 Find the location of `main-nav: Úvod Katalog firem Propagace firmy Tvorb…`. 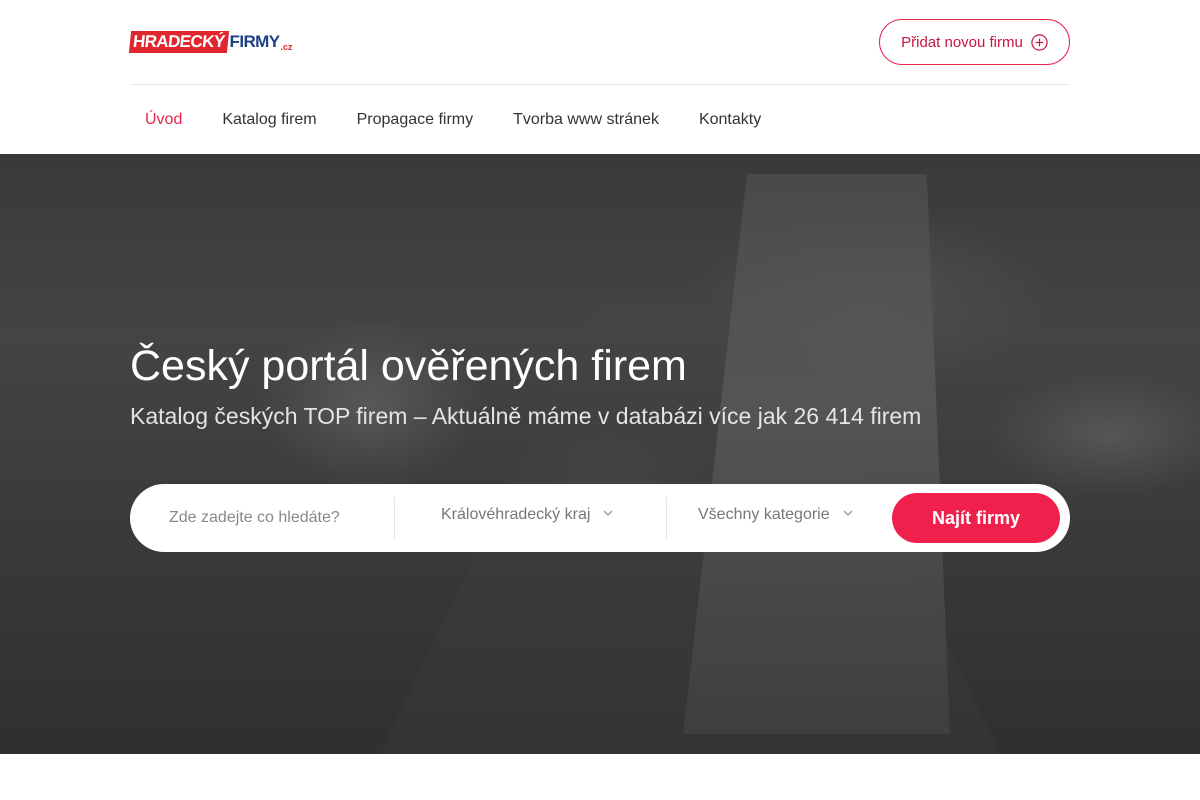

main-nav: Úvod Katalog firem Propagace firmy Tvorb… is located at coordinates (458, 119).